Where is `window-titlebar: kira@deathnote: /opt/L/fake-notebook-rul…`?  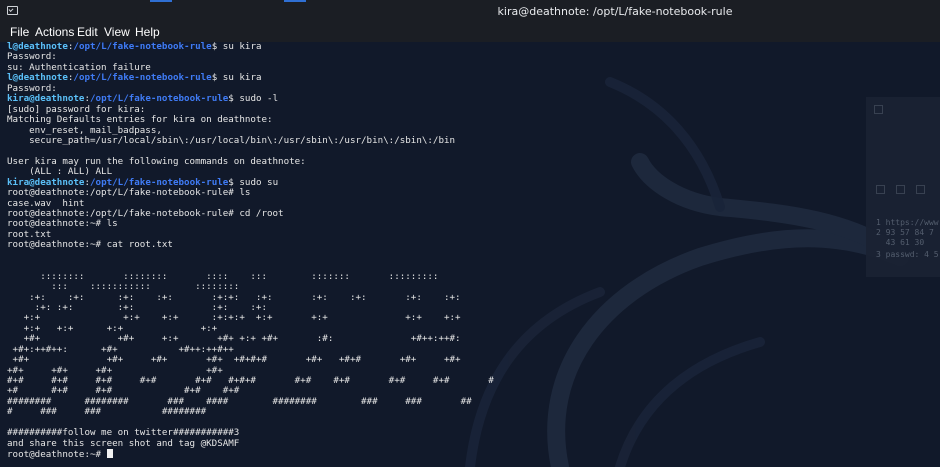 window-titlebar: kira@deathnote: /opt/L/fake-notebook-rul… is located at coordinates (470, 12).